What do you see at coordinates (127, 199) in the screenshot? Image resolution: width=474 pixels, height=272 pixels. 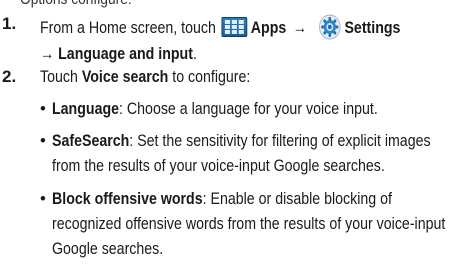 I see `bullet-term: Block offensive words` at bounding box center [127, 199].